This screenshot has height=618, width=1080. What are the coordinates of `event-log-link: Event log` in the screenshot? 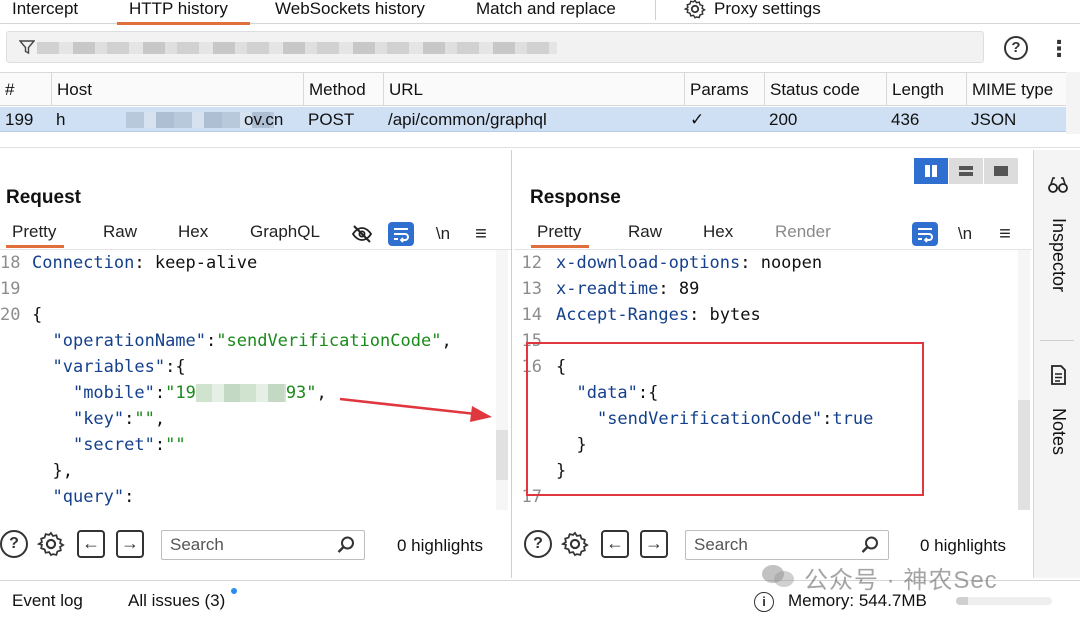 It's located at (47, 601).